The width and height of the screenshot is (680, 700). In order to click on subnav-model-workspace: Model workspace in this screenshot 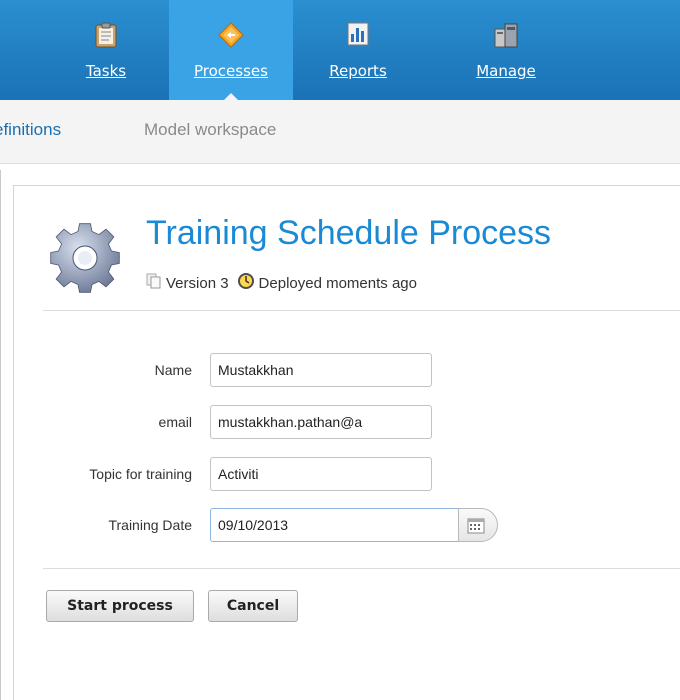, I will do `click(210, 130)`.